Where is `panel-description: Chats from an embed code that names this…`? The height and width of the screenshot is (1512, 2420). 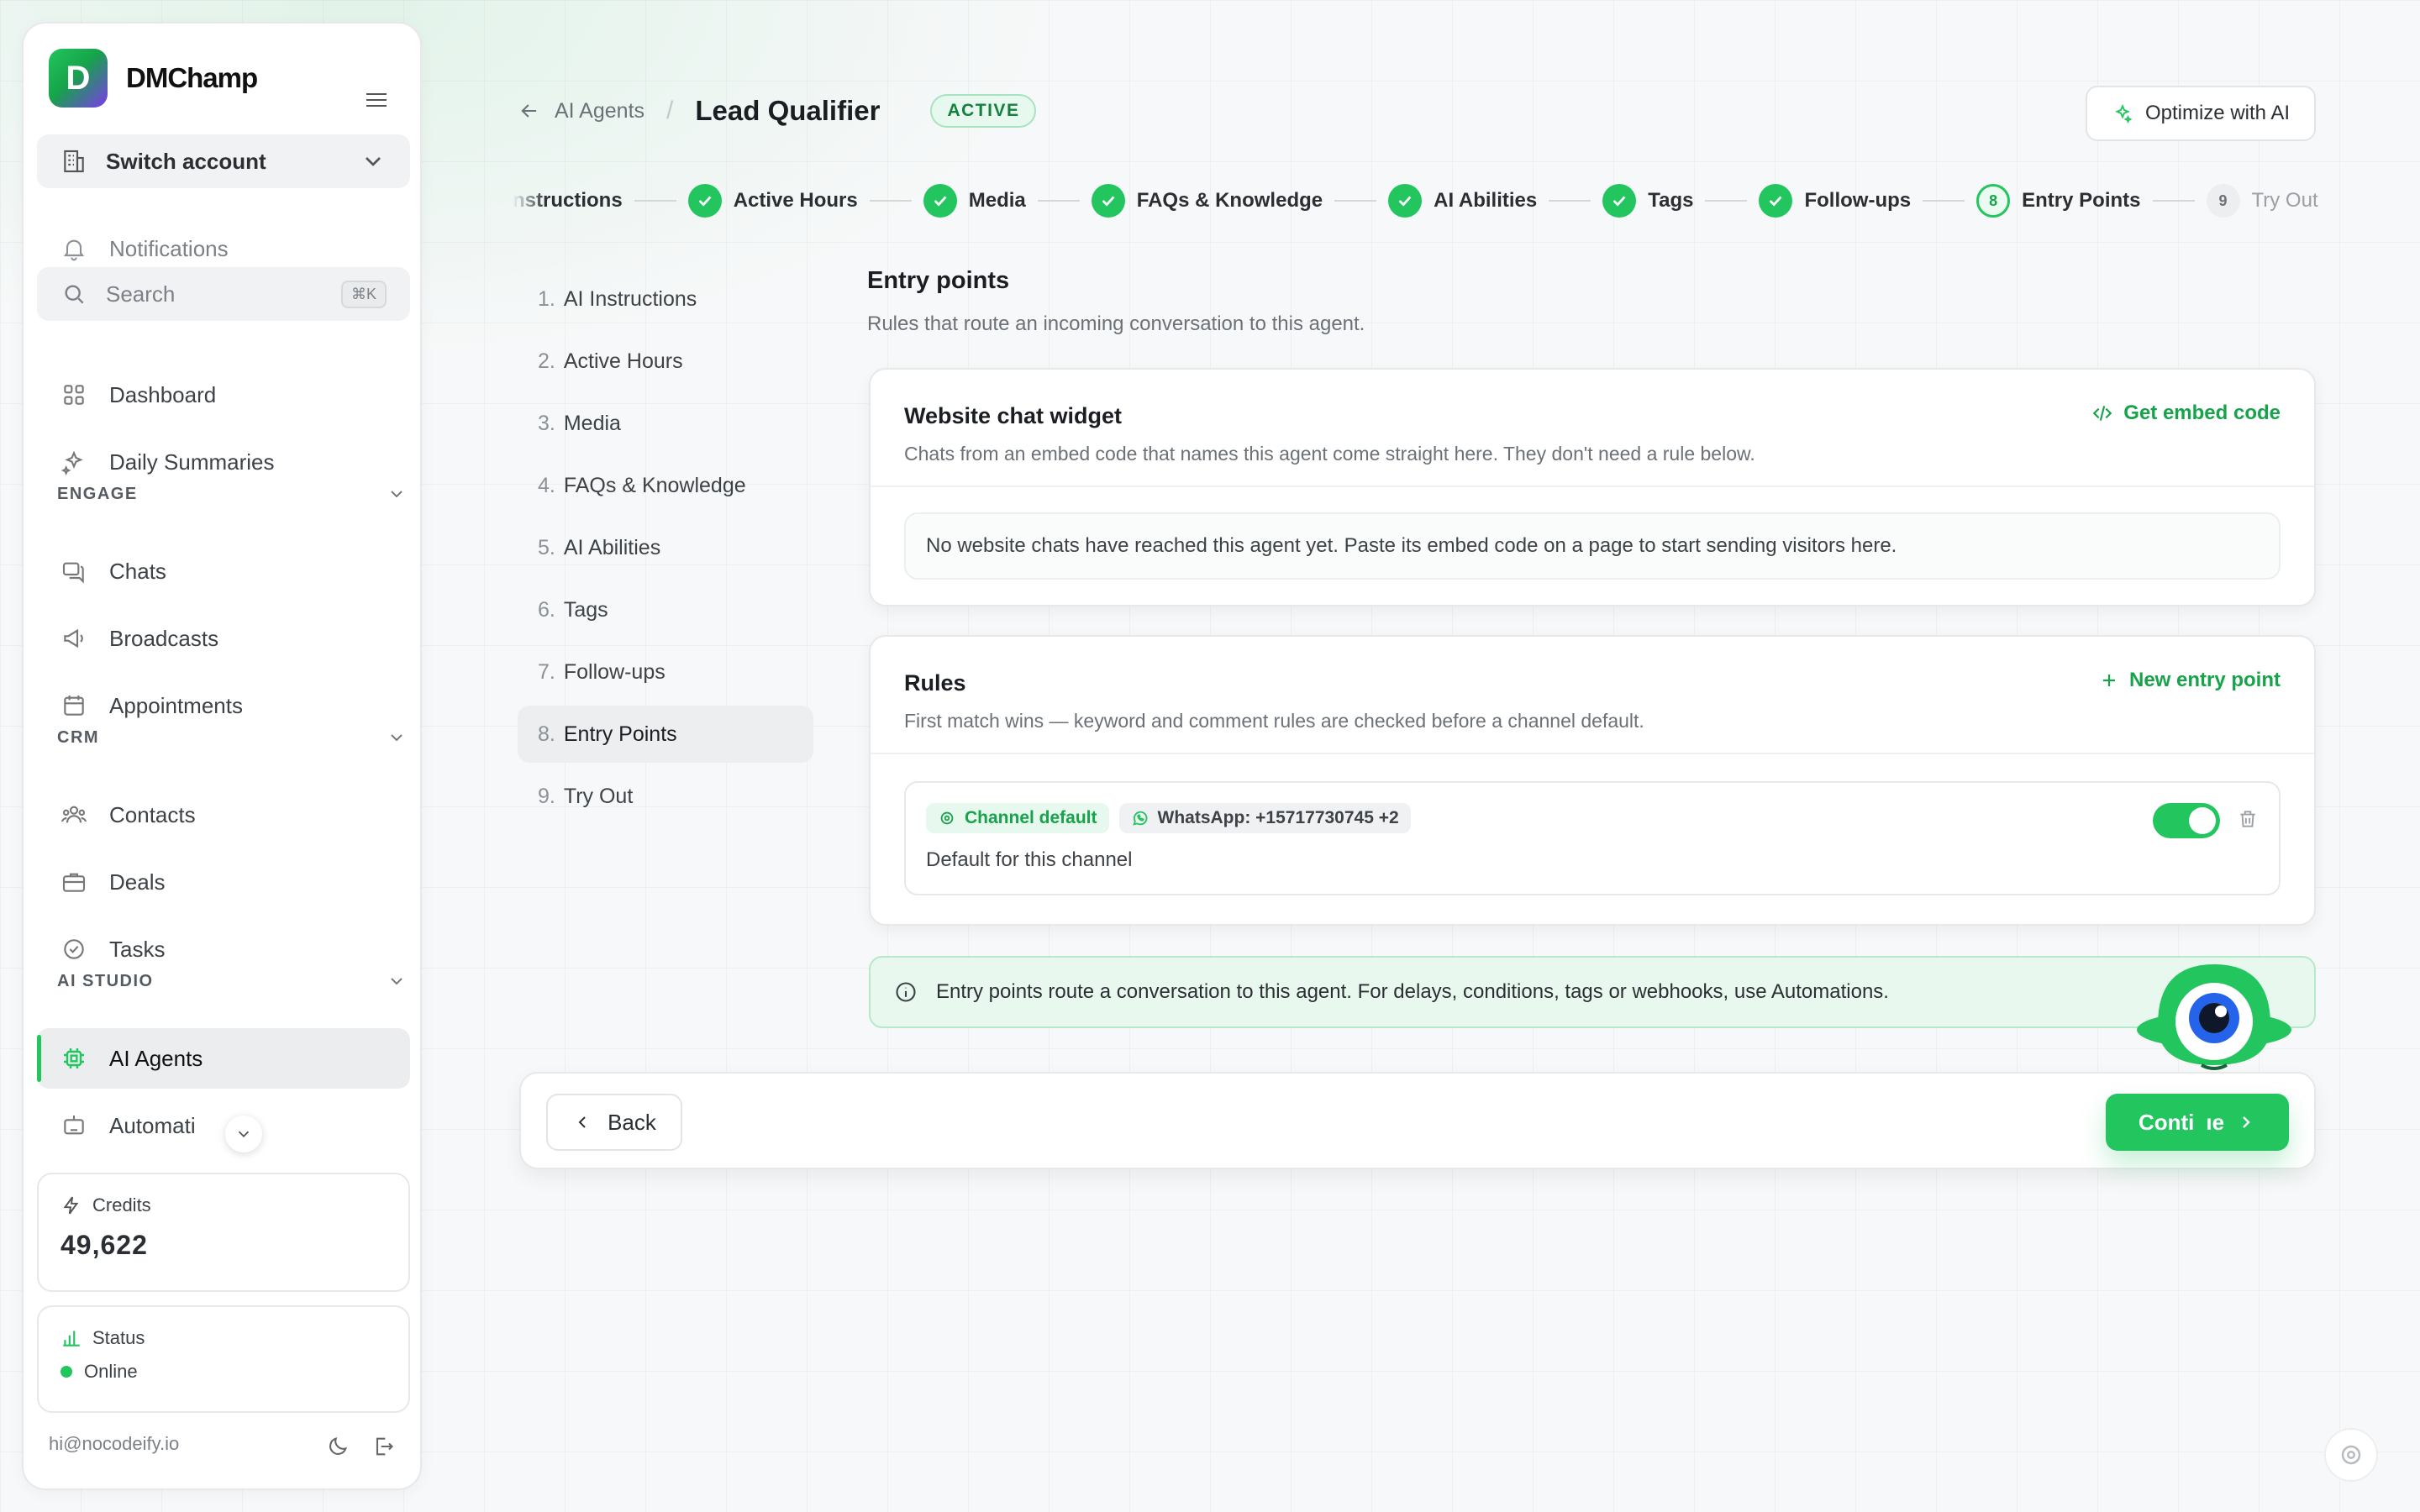 panel-description: Chats from an embed code that names this… is located at coordinates (1329, 454).